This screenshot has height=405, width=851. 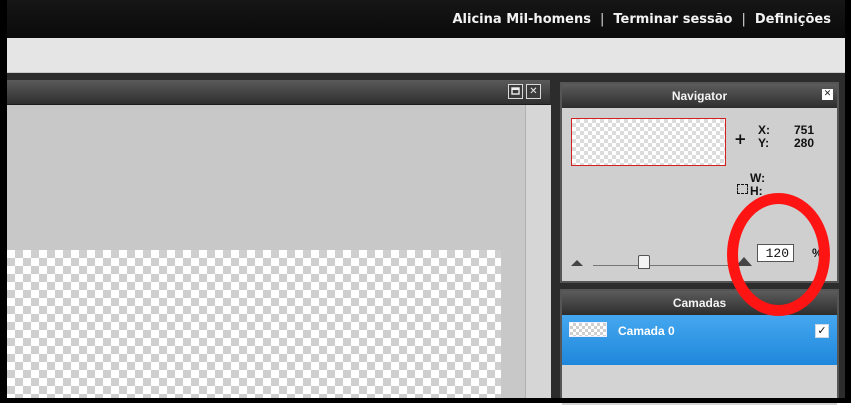 What do you see at coordinates (803, 143) in the screenshot?
I see `y-value: 280` at bounding box center [803, 143].